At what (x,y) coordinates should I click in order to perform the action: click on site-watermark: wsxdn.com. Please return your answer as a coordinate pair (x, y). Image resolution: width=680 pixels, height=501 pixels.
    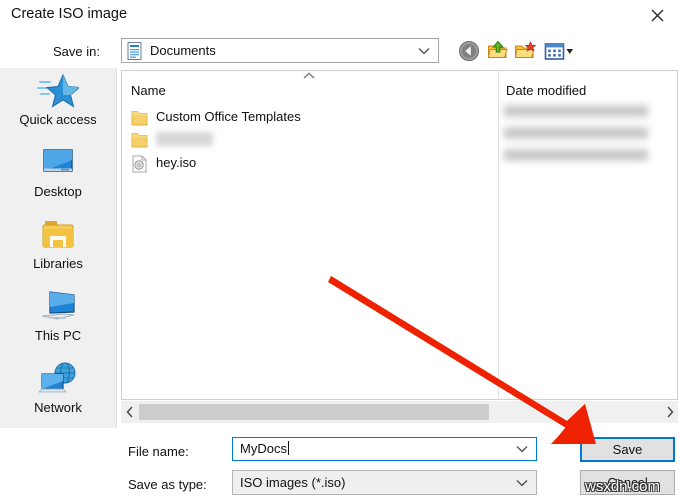
    Looking at the image, I should click on (623, 486).